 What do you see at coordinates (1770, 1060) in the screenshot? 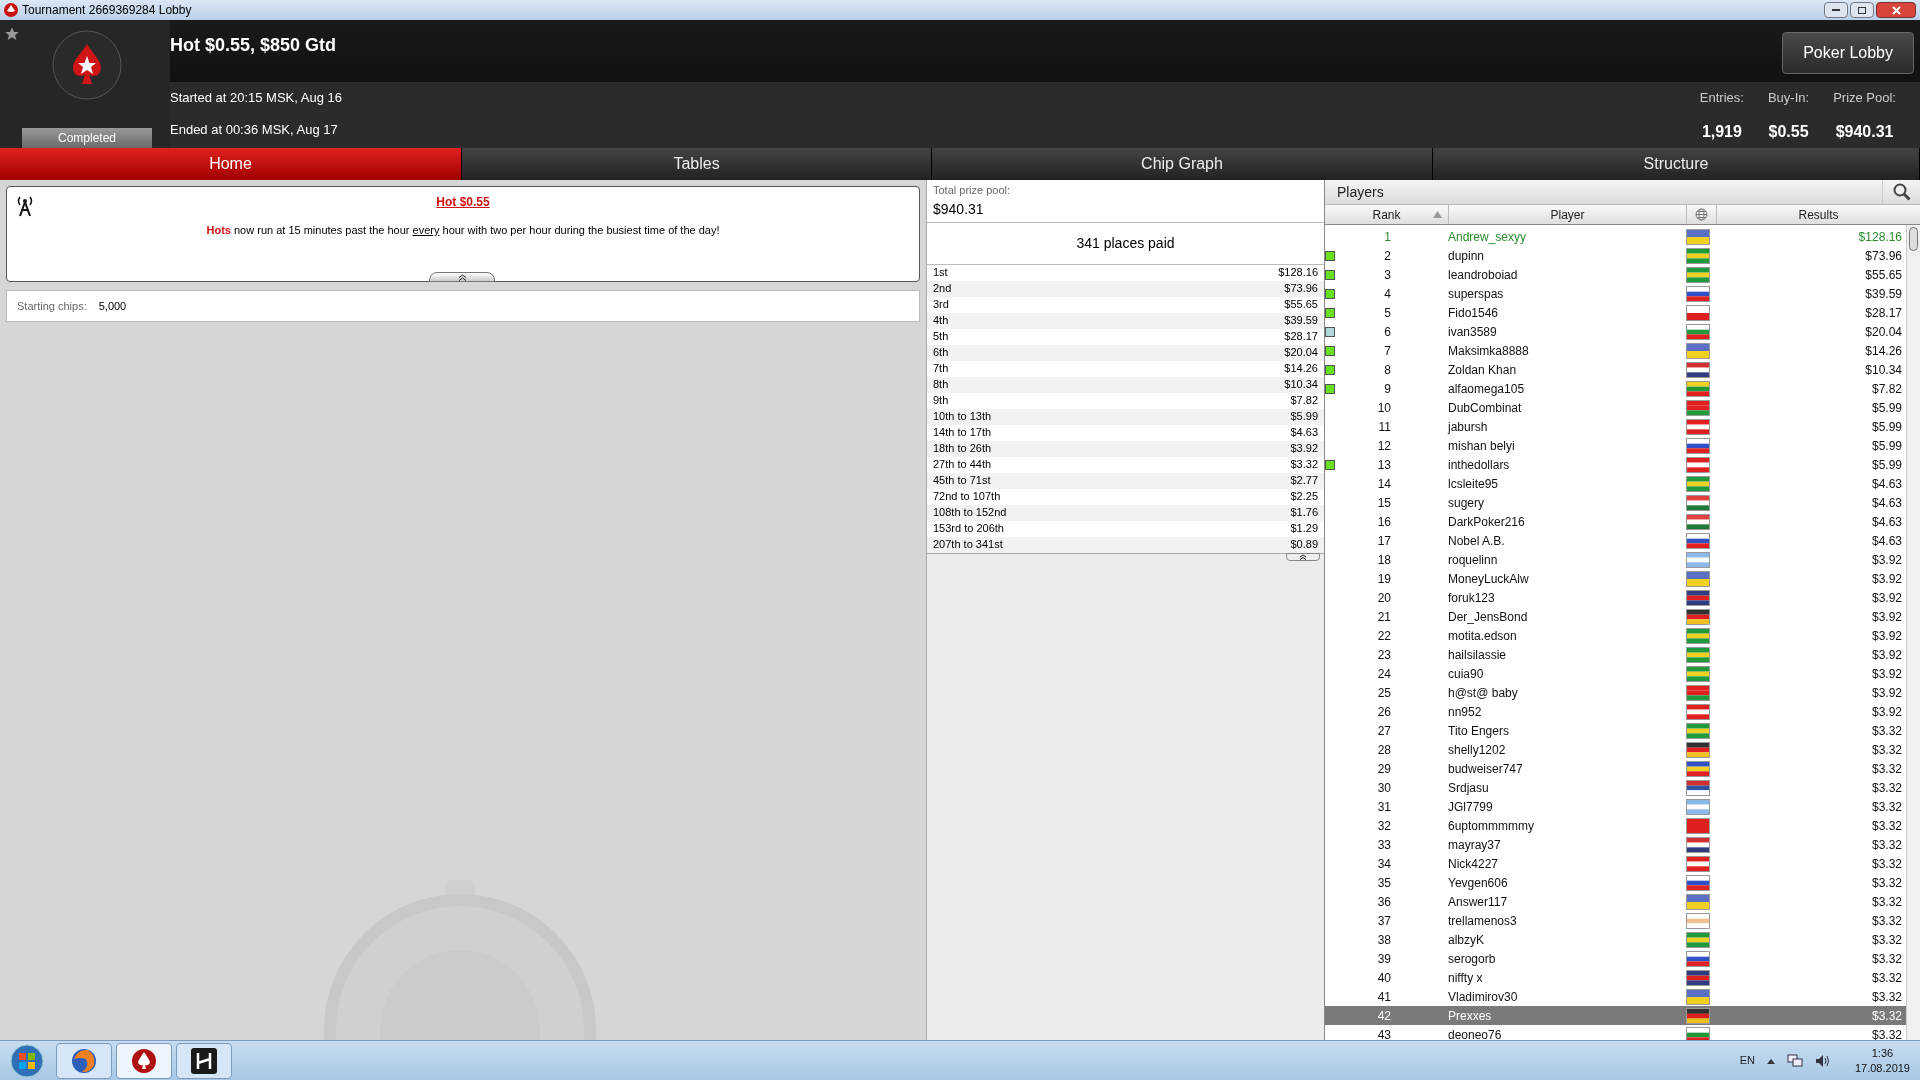
I see `caret-up-icon` at bounding box center [1770, 1060].